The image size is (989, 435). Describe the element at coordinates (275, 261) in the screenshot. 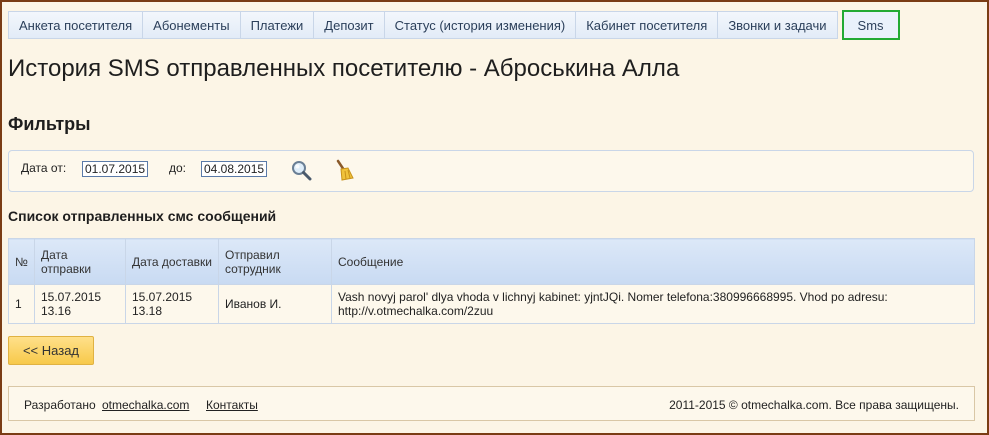

I see `column-header-sender: Отправил сотрудник` at that location.